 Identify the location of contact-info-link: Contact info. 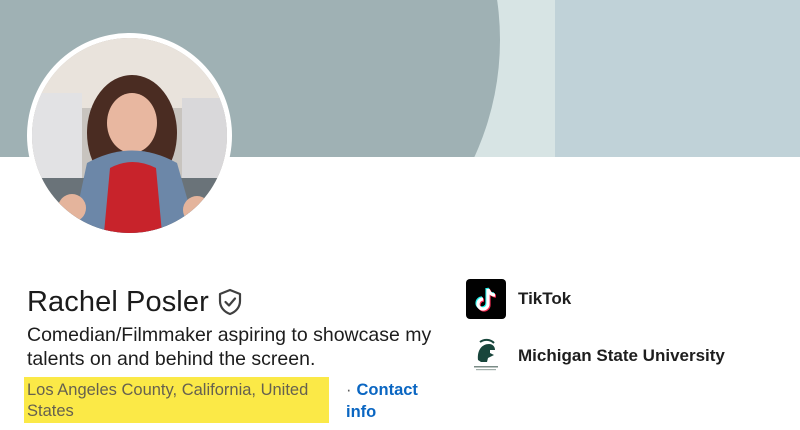
(382, 401).